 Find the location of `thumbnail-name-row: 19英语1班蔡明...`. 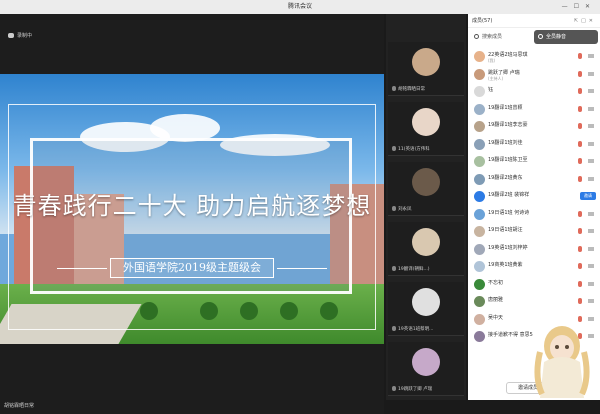

thumbnail-name-row: 19英语1班蔡明... is located at coordinates (412, 329).